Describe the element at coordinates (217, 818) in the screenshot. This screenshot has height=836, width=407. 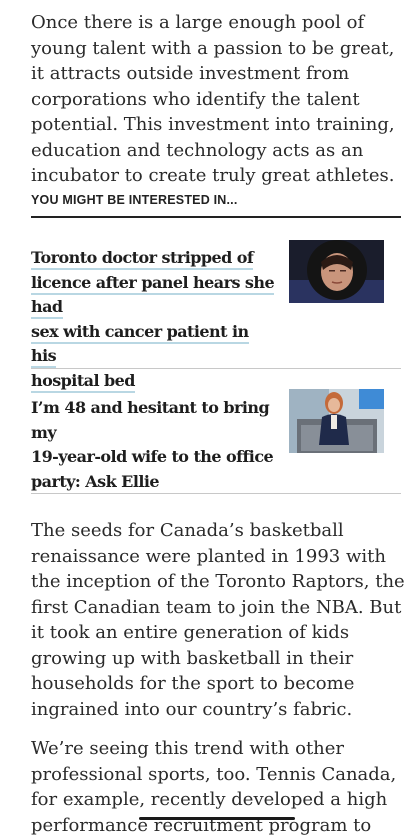
I see `scroll-indicator` at that location.